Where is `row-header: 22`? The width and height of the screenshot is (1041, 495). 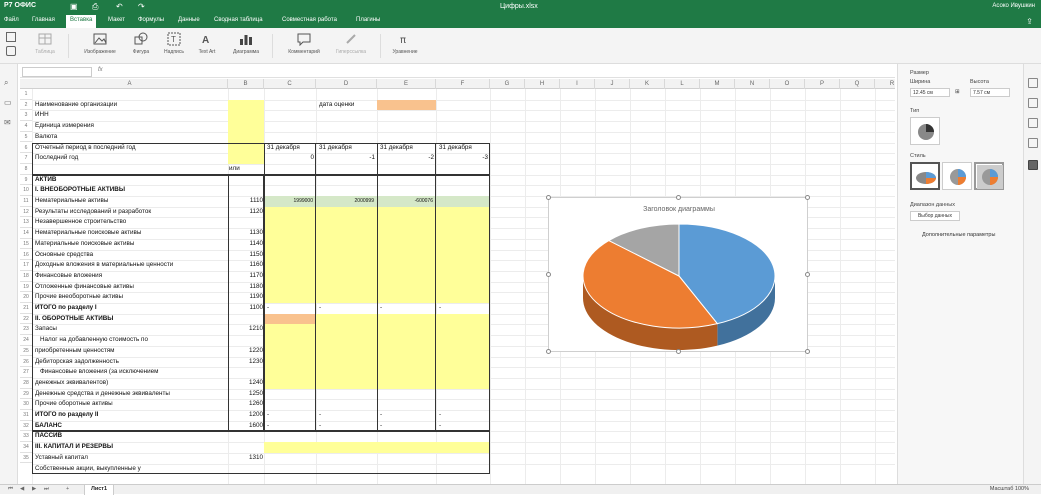 row-header: 22 is located at coordinates (26, 319).